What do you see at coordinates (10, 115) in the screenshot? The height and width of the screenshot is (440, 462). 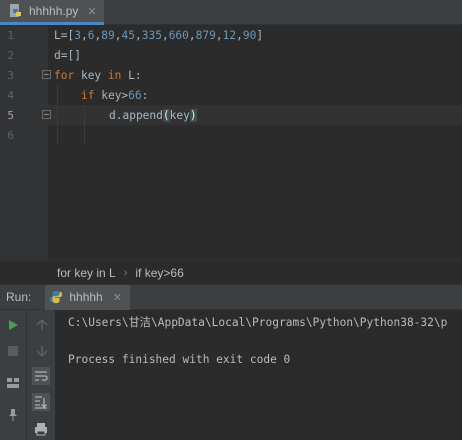 I see `line-number-current: 5` at bounding box center [10, 115].